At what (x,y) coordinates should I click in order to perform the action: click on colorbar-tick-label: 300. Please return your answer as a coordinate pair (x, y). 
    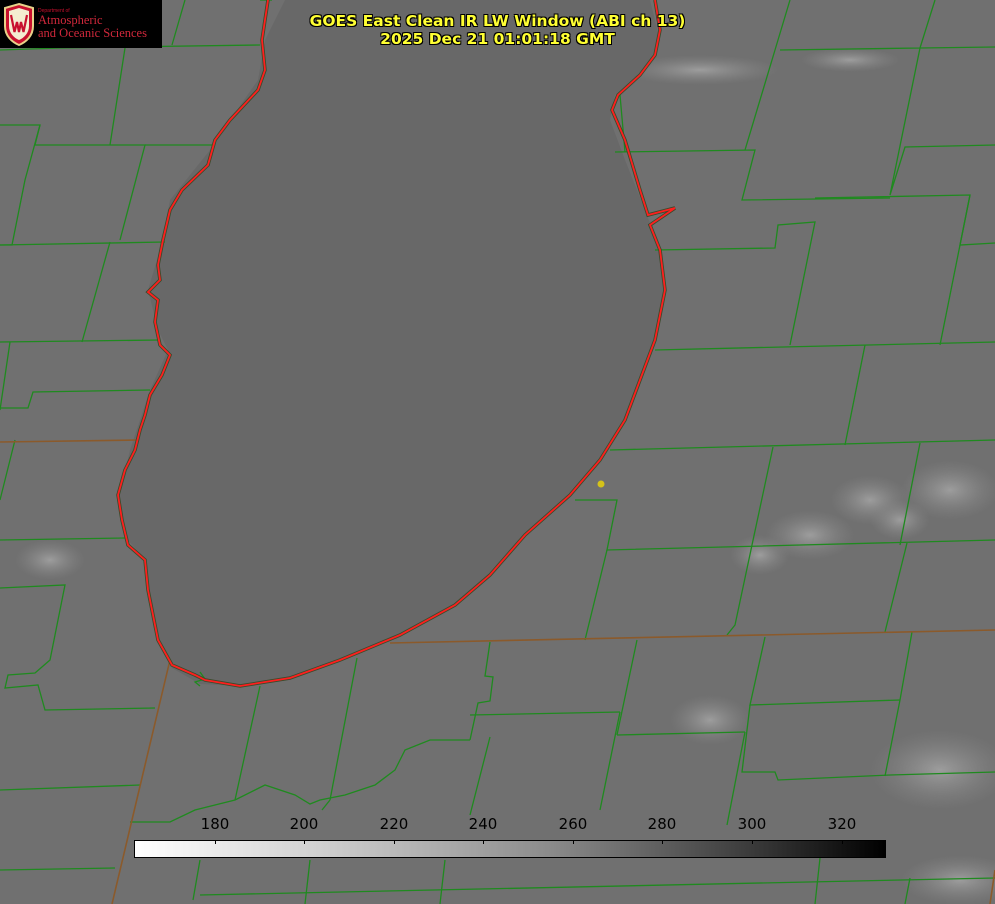
    Looking at the image, I should click on (752, 824).